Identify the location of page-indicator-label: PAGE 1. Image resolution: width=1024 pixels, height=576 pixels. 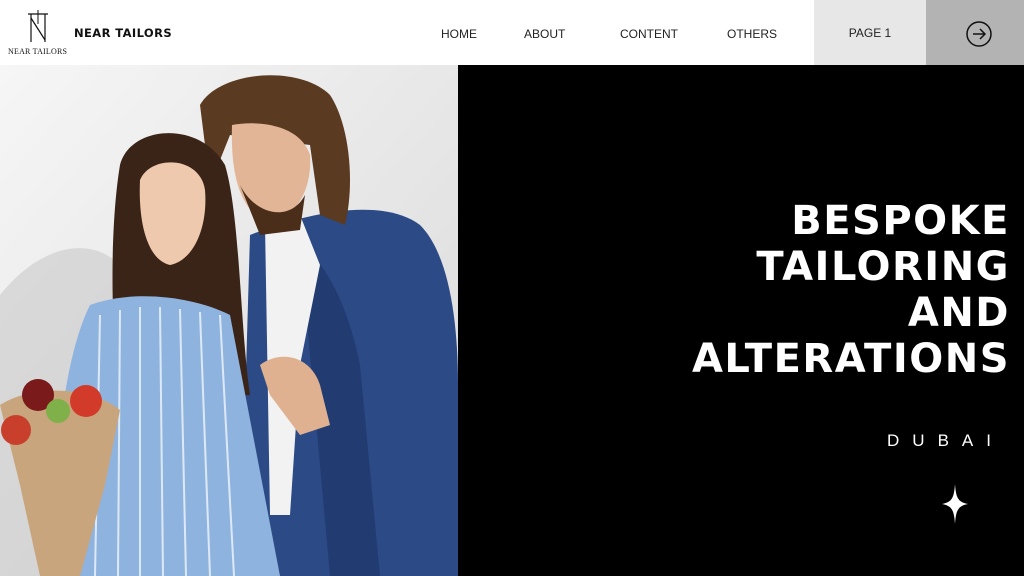
(870, 32).